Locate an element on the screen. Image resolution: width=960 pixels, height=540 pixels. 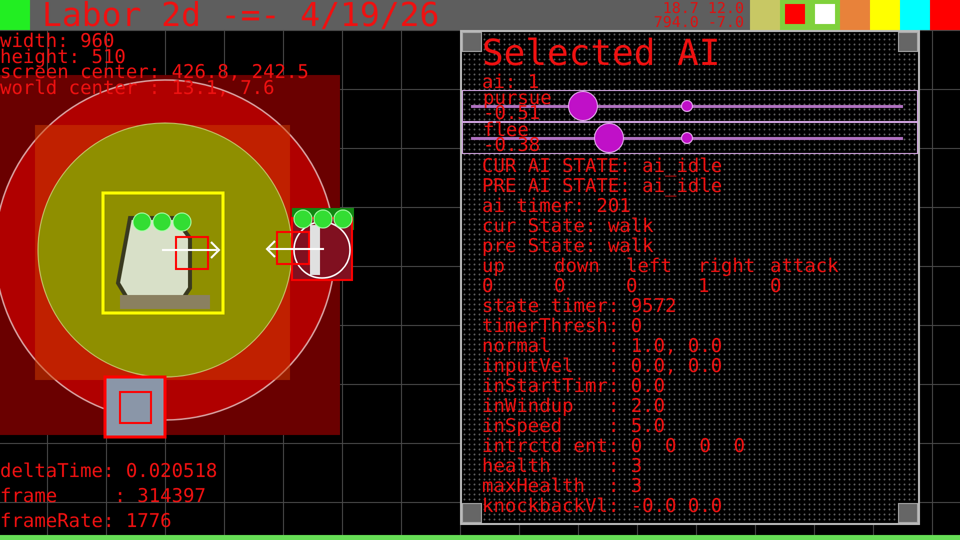
panel-text: ai timer: 201 is located at coordinates (556, 206).